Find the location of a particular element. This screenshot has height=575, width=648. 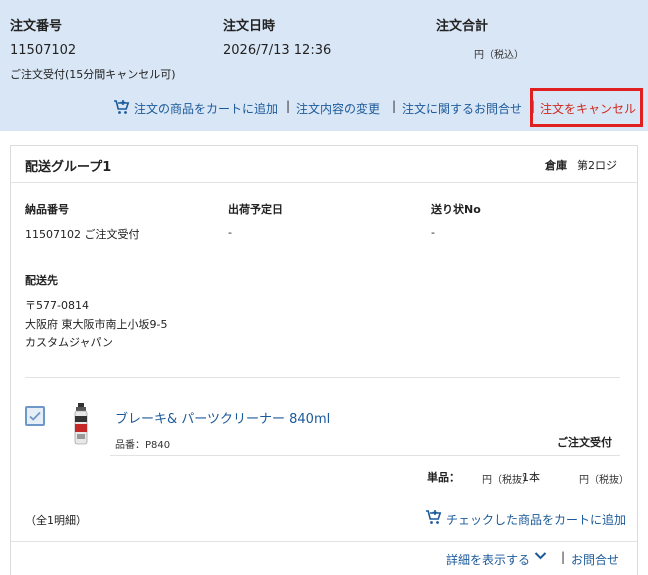

order-inquiry-link: 注文に関するお問合せ is located at coordinates (462, 108).